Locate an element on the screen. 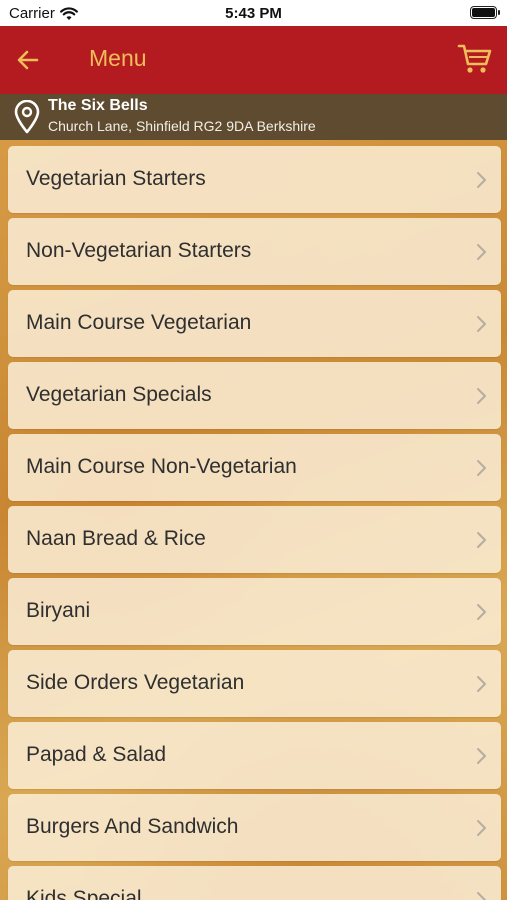 Image resolution: width=507 pixels, height=900 pixels. cart-button is located at coordinates (475, 59).